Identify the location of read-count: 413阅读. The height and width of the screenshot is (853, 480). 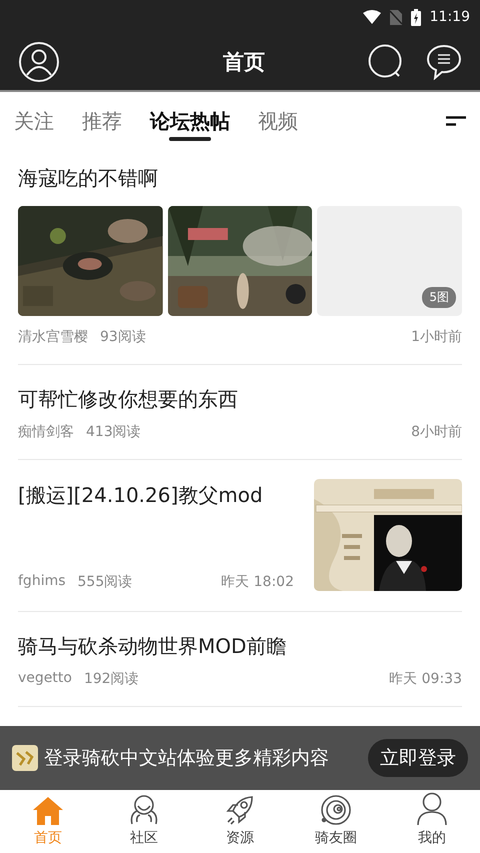
(113, 432).